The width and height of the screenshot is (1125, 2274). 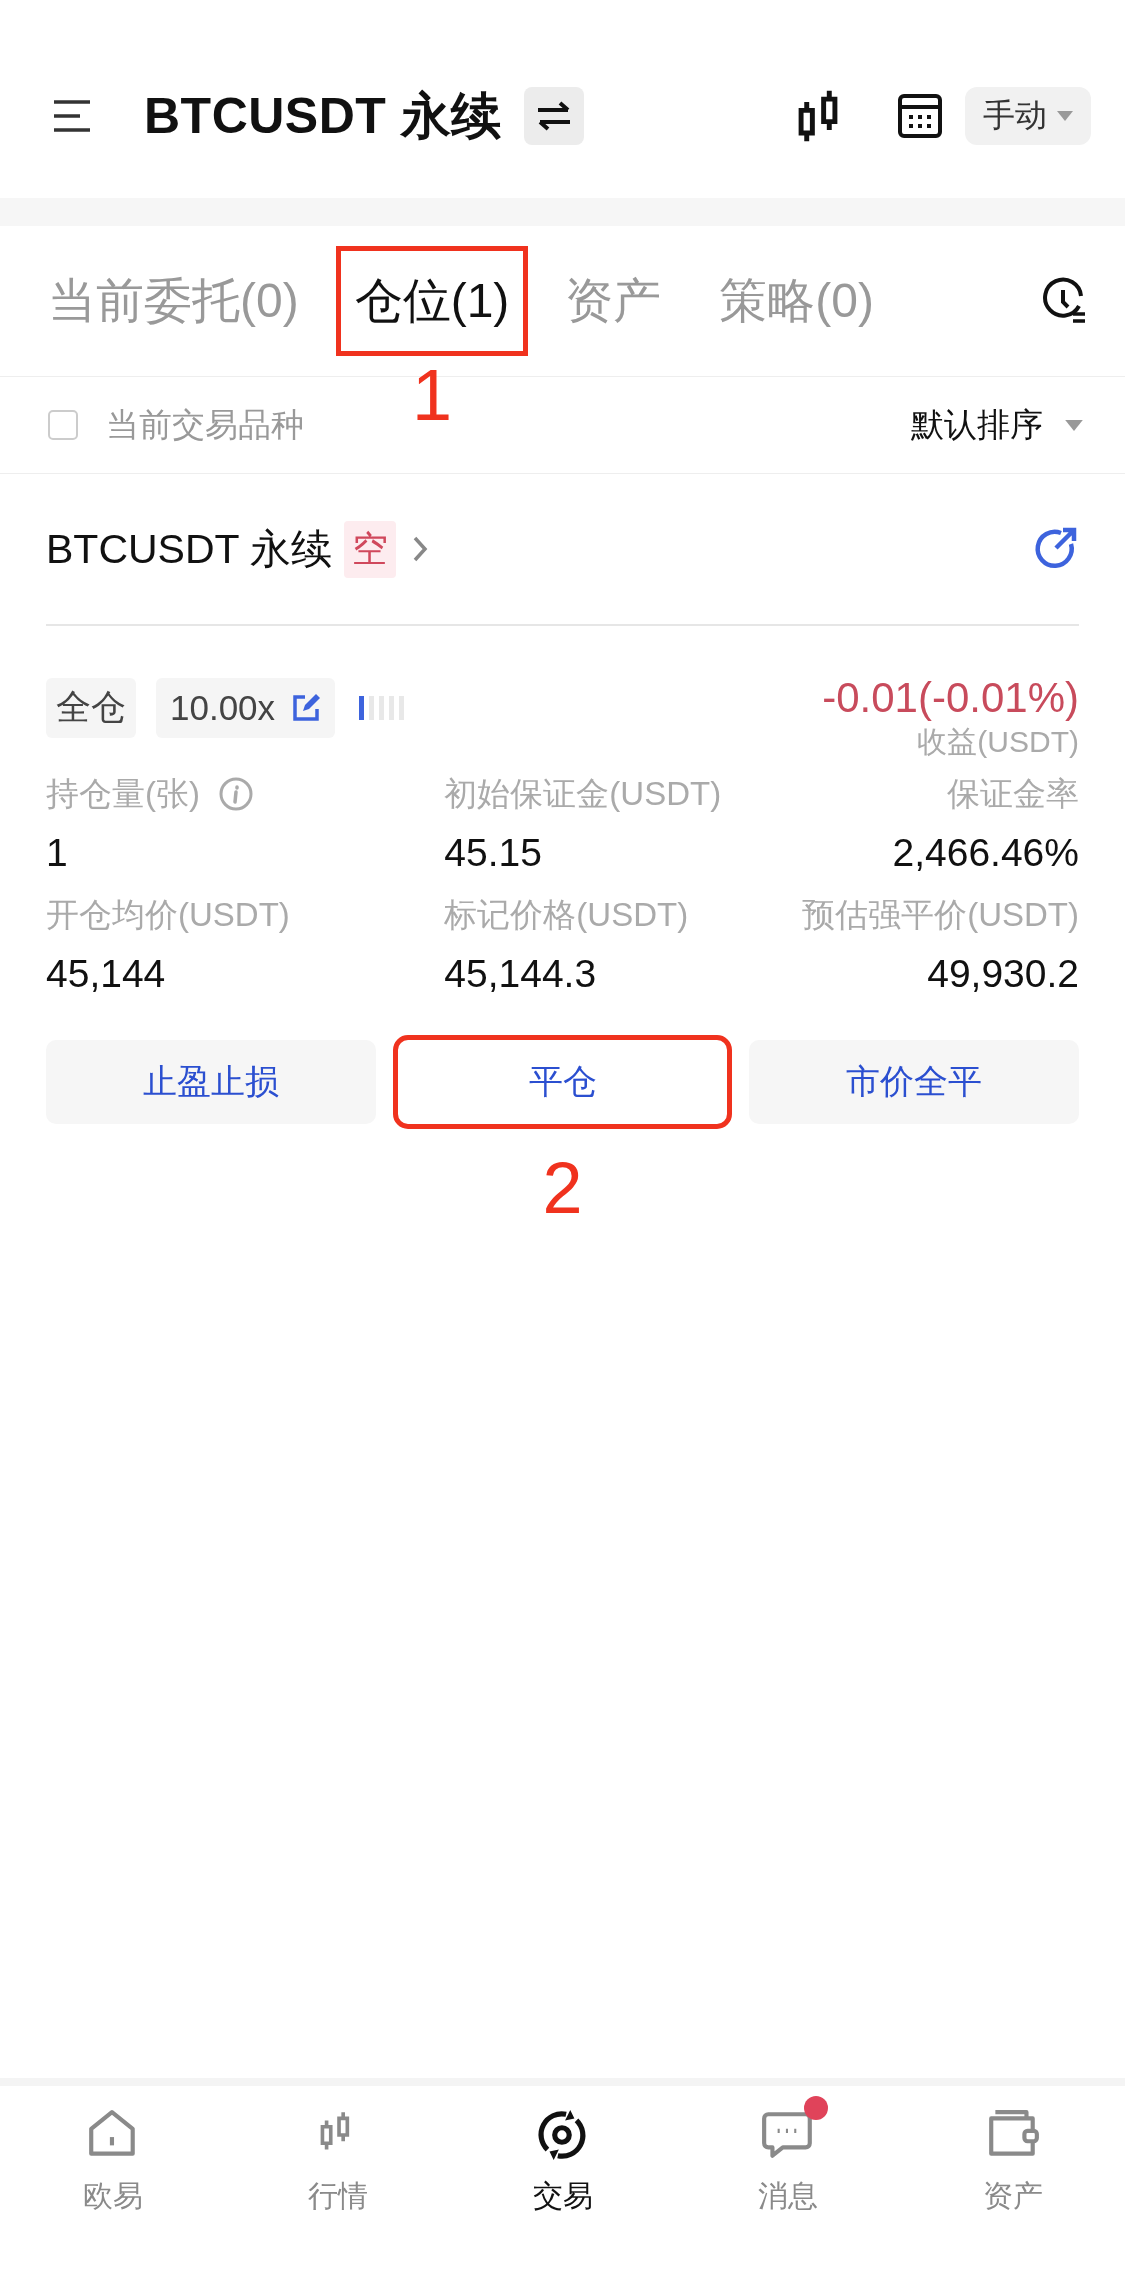 I want to click on nav-tab: 欧易, so click(x=112, y=2181).